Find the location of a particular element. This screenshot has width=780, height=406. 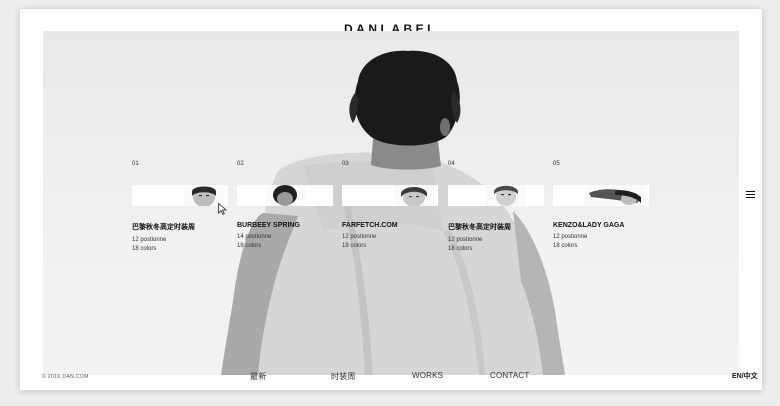

collection-number: 02 is located at coordinates (240, 164).